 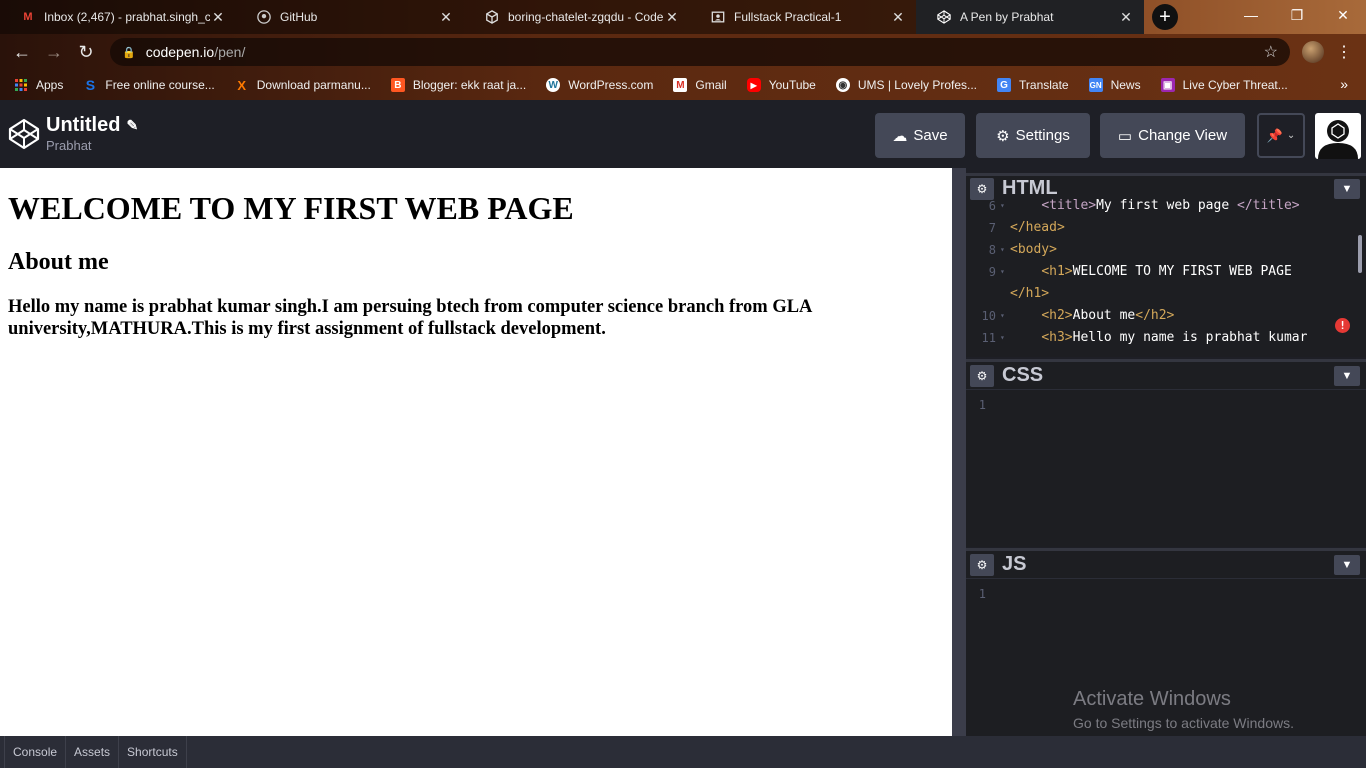 I want to click on assets-button: Assets, so click(x=93, y=752).